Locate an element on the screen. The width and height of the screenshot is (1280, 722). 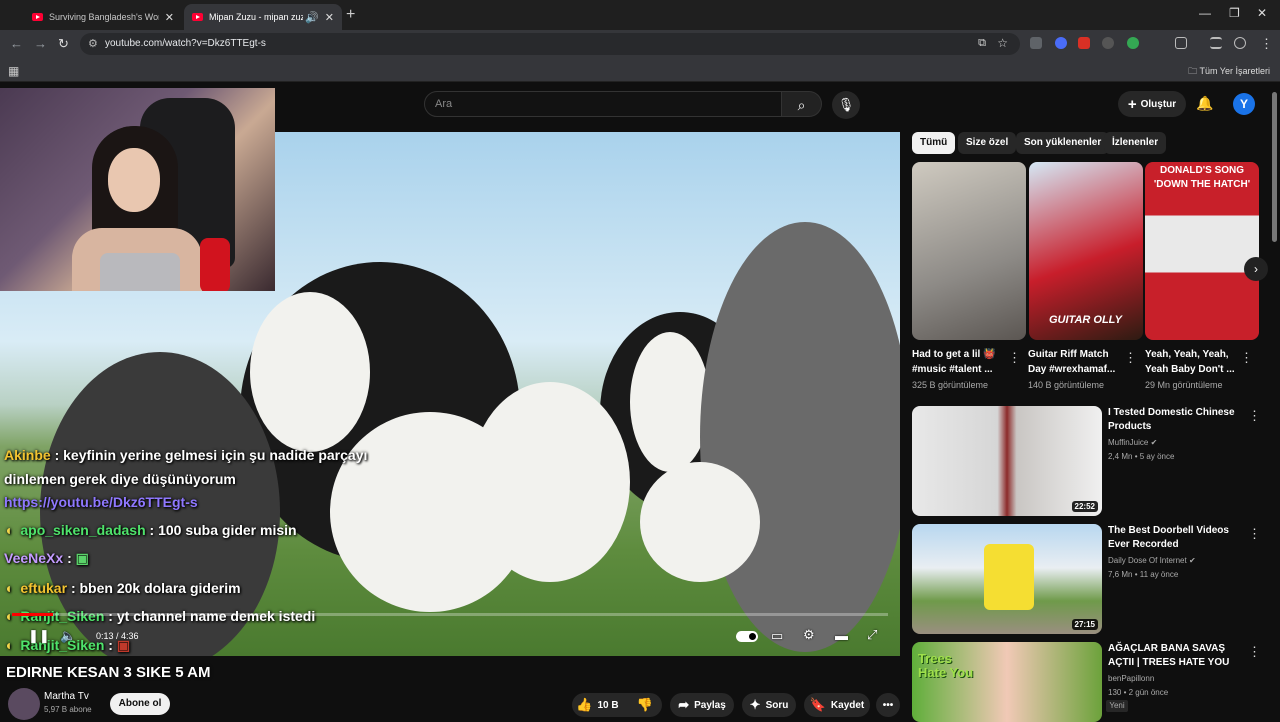
emote-icon: ▣ is located at coordinates (82, 558).